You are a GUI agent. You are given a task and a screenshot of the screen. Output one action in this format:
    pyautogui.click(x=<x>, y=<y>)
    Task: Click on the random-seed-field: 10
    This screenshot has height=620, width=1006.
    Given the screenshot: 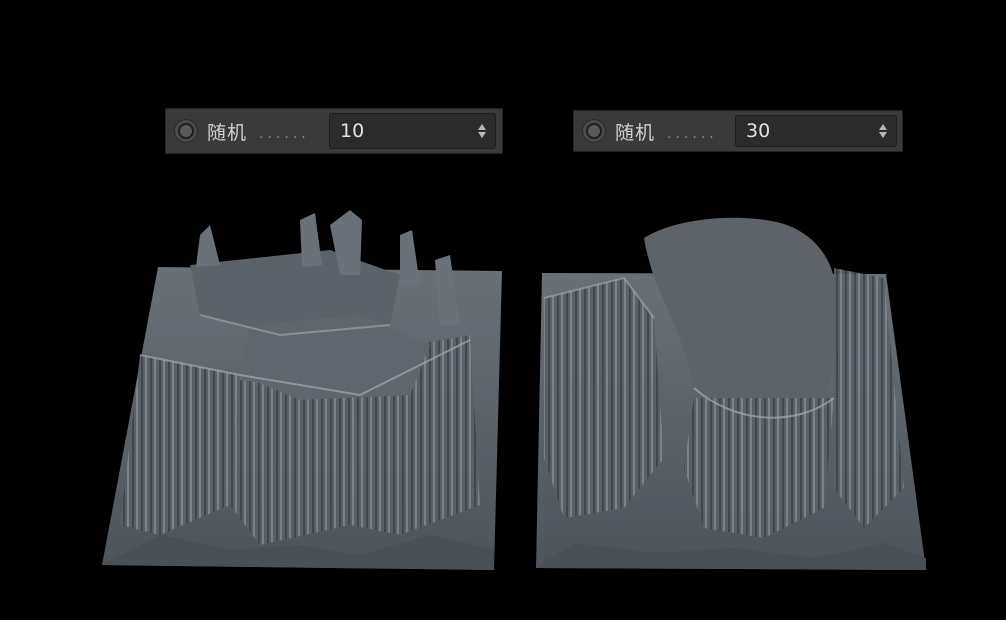 What is the action you would take?
    pyautogui.click(x=412, y=131)
    